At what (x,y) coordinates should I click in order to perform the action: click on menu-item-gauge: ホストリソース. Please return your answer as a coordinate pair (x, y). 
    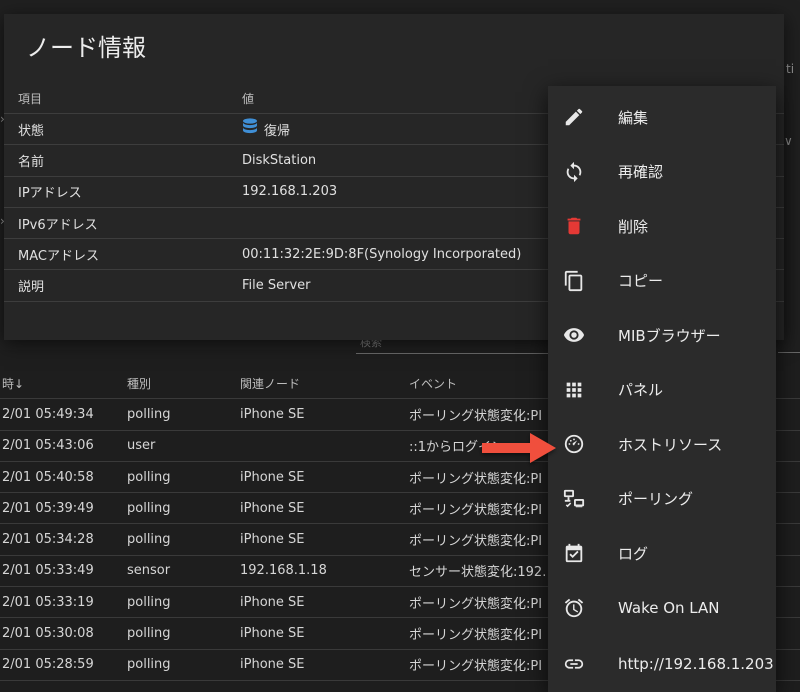
    Looking at the image, I should click on (662, 444).